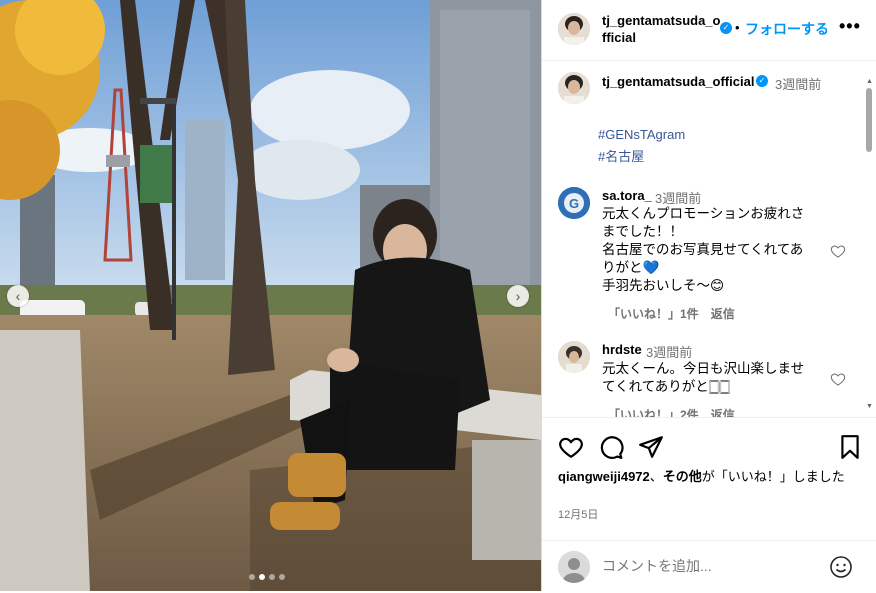 This screenshot has width=876, height=593. Describe the element at coordinates (578, 514) in the screenshot. I see `post-date: 12月5日` at that location.